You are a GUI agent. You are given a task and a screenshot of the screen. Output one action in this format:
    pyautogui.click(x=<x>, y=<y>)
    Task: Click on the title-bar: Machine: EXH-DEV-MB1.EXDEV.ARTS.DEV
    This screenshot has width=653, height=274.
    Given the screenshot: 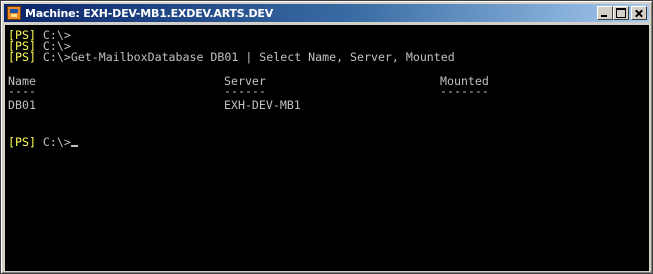 What is the action you would take?
    pyautogui.click(x=326, y=13)
    